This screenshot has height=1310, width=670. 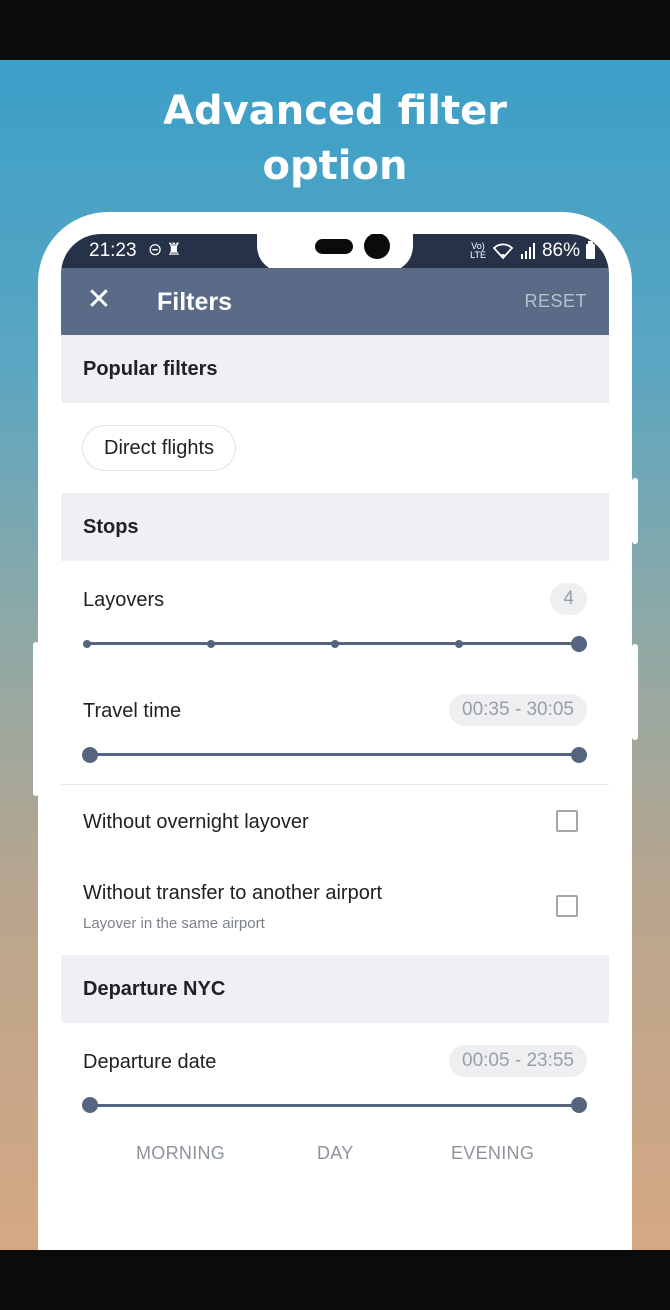 I want to click on departure-date-label: Departure date, so click(x=150, y=1062).